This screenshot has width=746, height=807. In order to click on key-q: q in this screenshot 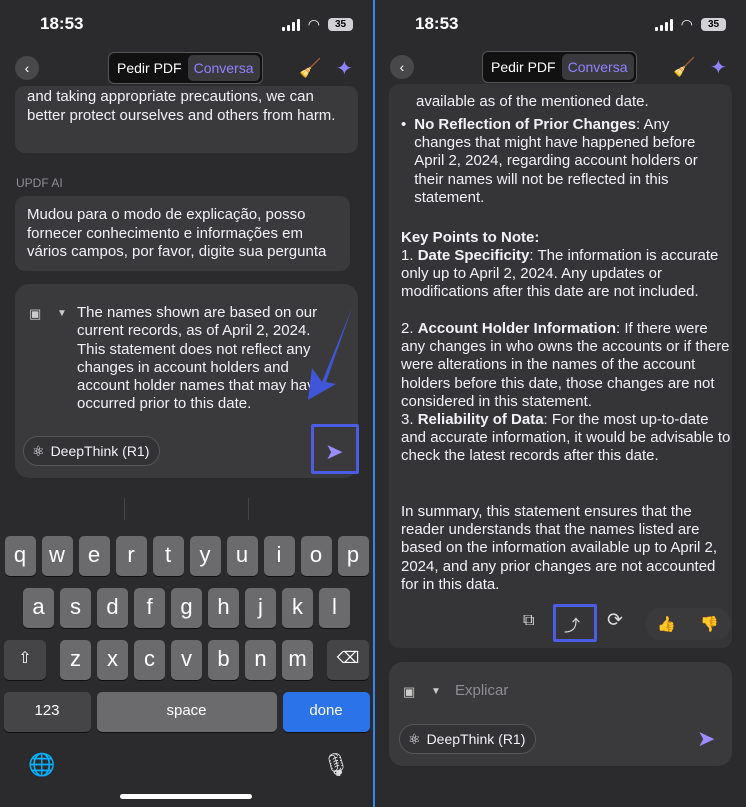, I will do `click(20, 556)`.